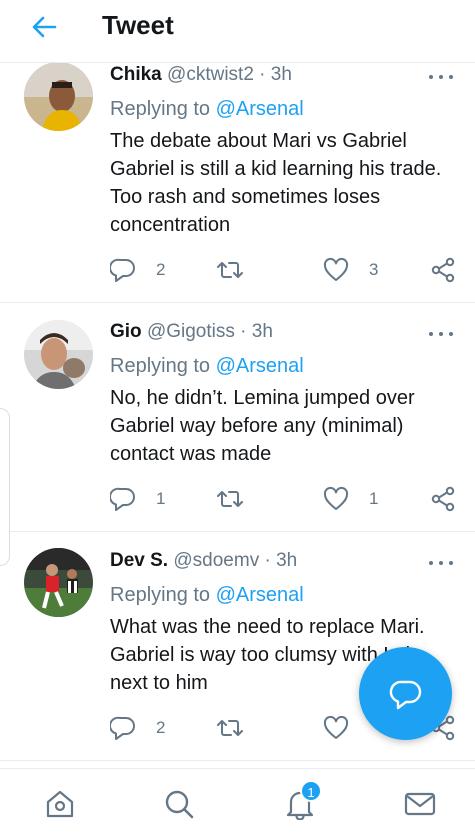 The image size is (475, 834). Describe the element at coordinates (138, 25) in the screenshot. I see `page-title: Tweet` at that location.